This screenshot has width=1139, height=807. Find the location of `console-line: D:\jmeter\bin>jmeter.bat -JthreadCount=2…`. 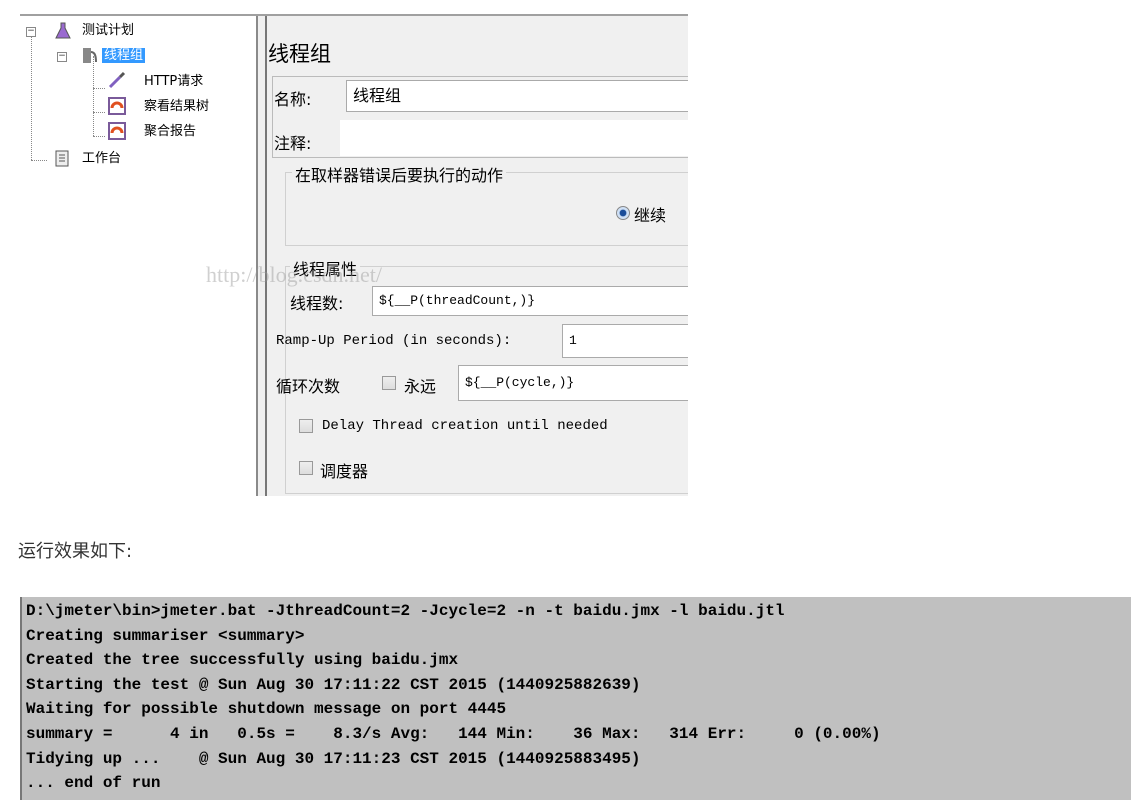

console-line: D:\jmeter\bin>jmeter.bat -JthreadCount=2… is located at coordinates (405, 611).